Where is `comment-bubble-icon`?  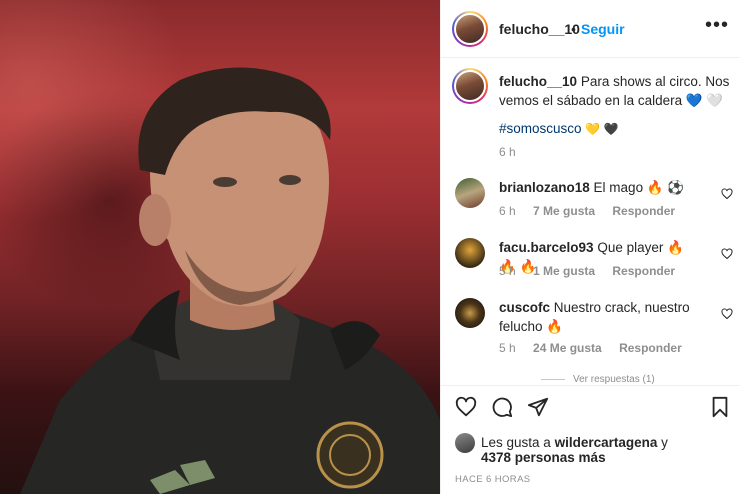 comment-bubble-icon is located at coordinates (502, 407).